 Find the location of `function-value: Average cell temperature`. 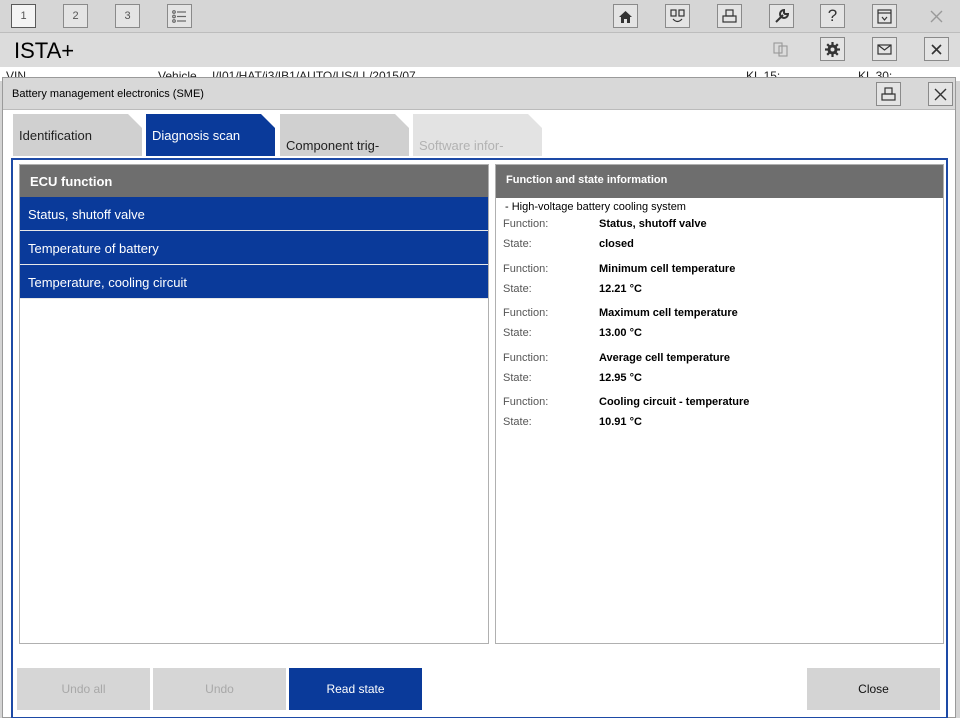

function-value: Average cell temperature is located at coordinates (665, 358).